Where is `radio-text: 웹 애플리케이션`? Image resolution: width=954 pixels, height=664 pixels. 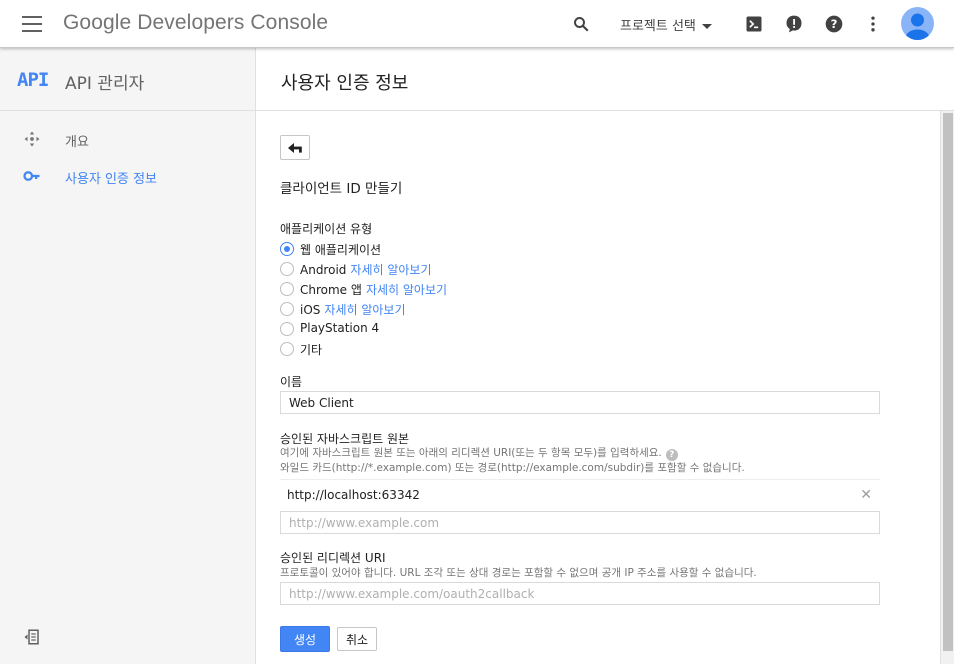
radio-text: 웹 애플리케이션 is located at coordinates (341, 250).